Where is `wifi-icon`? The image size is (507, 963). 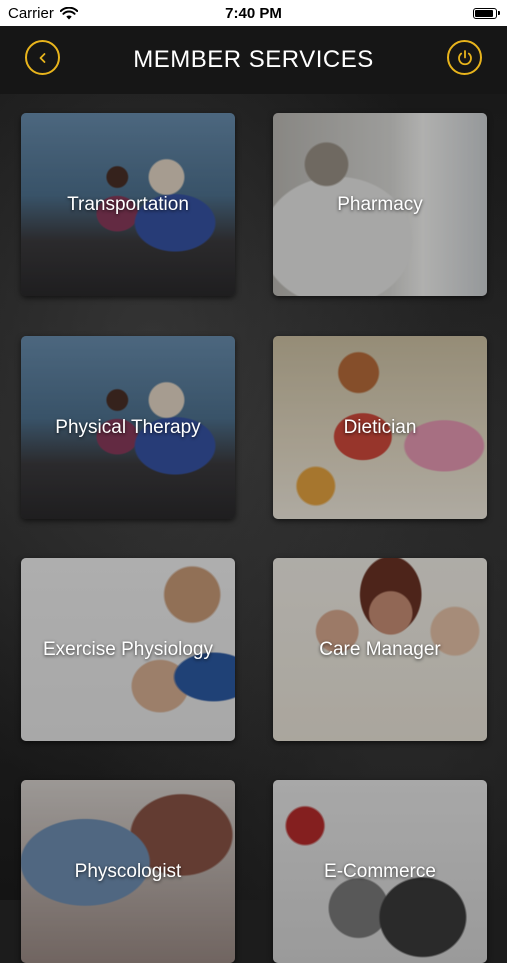 wifi-icon is located at coordinates (68, 12).